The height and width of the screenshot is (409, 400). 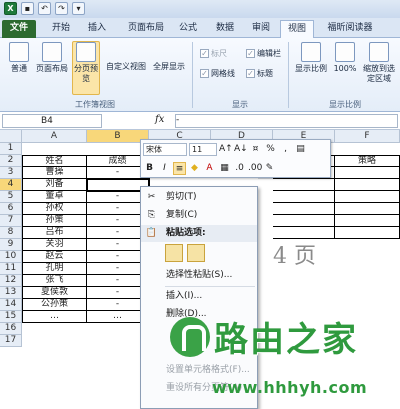 What do you see at coordinates (171, 69) in the screenshot?
I see `full-screen-button: 全屏显示` at bounding box center [171, 69].